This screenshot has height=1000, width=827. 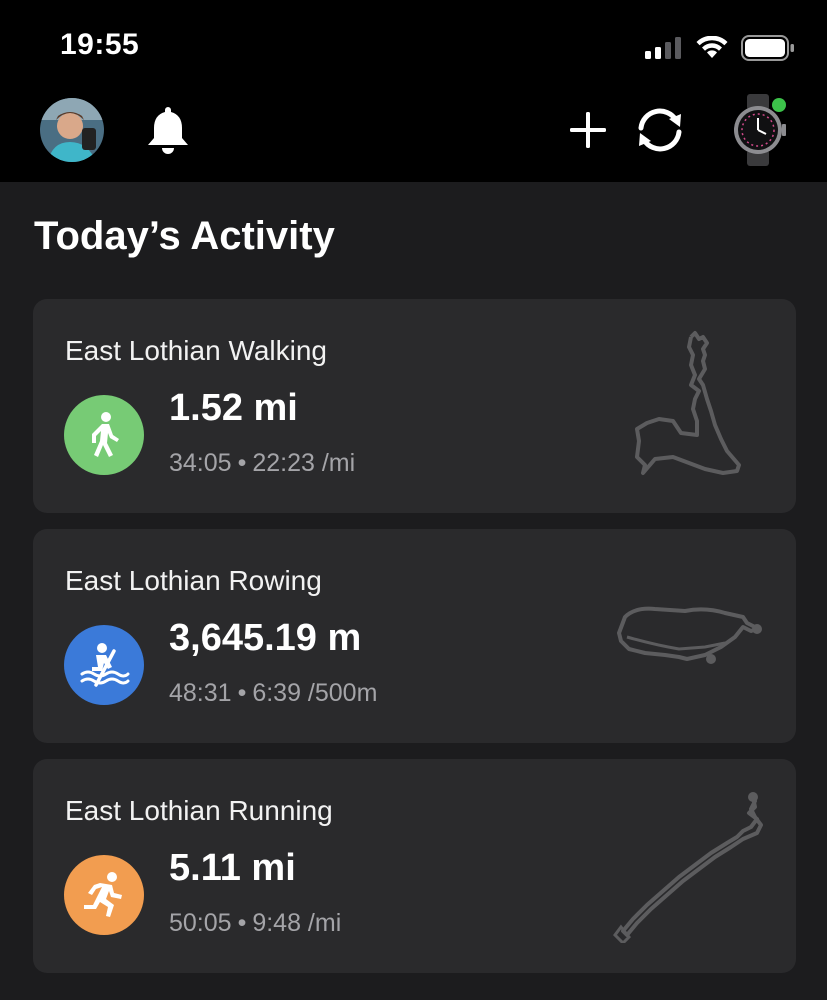 I want to click on walking-icon, so click(x=104, y=435).